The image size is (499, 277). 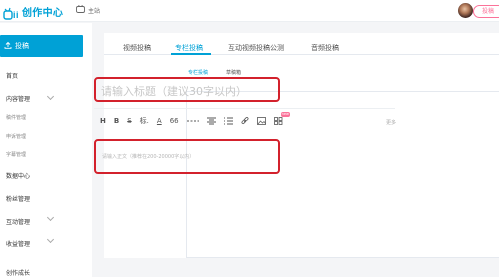 What do you see at coordinates (18, 272) in the screenshot?
I see `sidebar-item-growth: 创作成长` at bounding box center [18, 272].